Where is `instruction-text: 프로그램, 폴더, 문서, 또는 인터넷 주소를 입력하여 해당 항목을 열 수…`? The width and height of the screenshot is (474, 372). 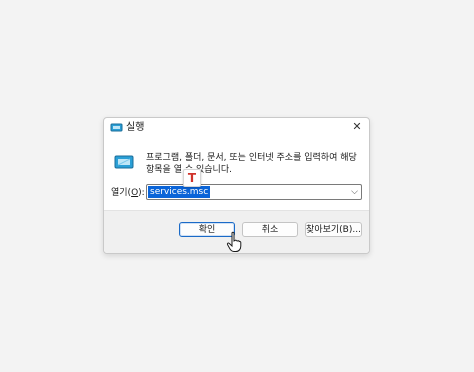
instruction-text: 프로그램, 폴더, 문서, 또는 인터넷 주소를 입력하여 해당 항목을 열 수… is located at coordinates (251, 164).